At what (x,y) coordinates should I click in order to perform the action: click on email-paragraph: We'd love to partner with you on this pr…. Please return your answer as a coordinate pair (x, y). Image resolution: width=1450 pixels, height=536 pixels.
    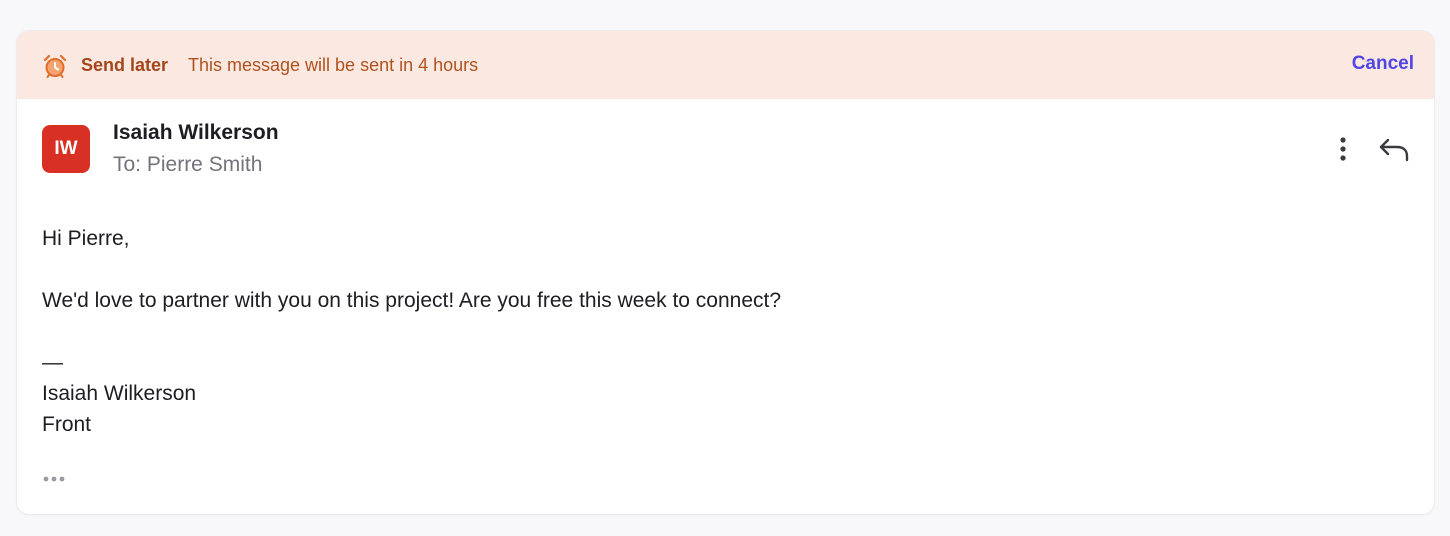
    Looking at the image, I should click on (412, 300).